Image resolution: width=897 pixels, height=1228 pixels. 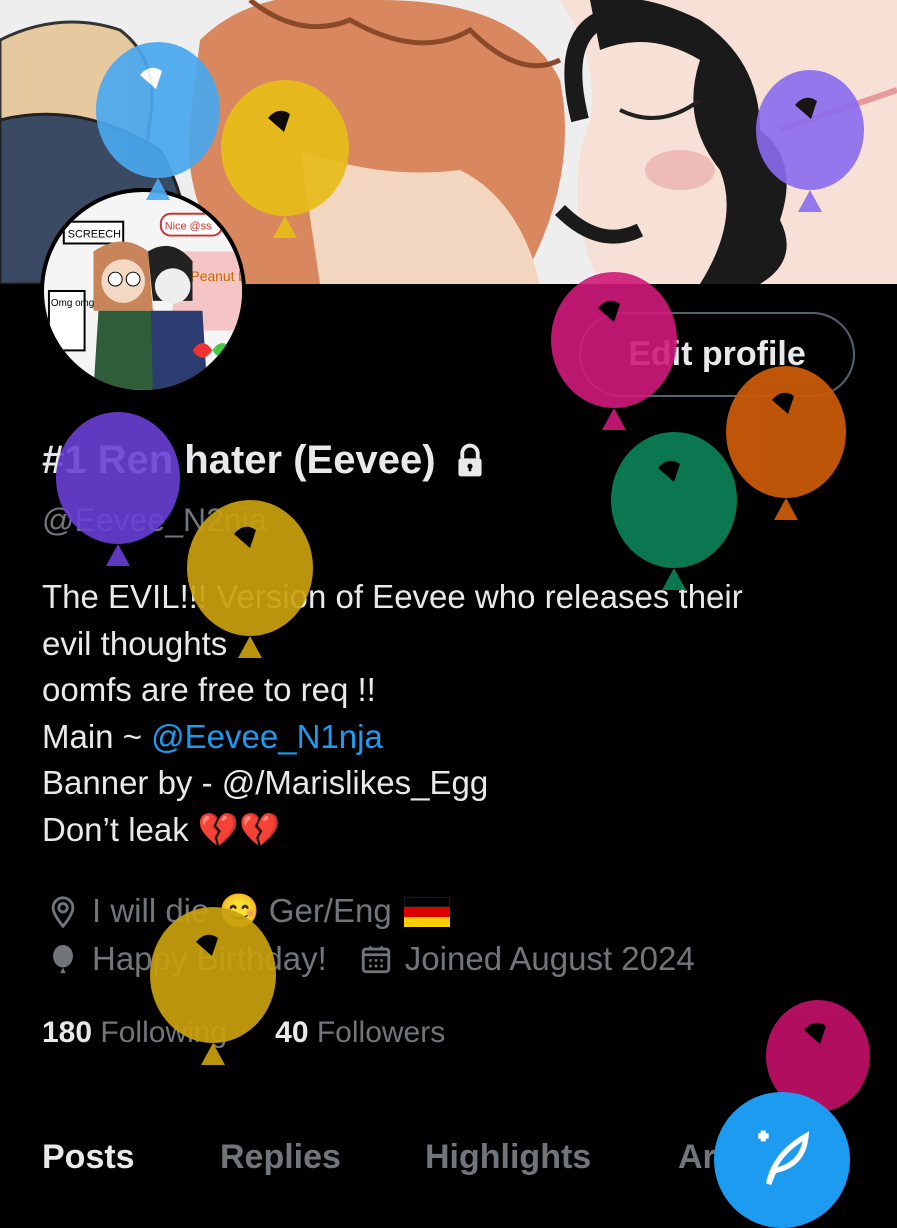 I want to click on followers-link: 40 Followers, so click(x=360, y=1033).